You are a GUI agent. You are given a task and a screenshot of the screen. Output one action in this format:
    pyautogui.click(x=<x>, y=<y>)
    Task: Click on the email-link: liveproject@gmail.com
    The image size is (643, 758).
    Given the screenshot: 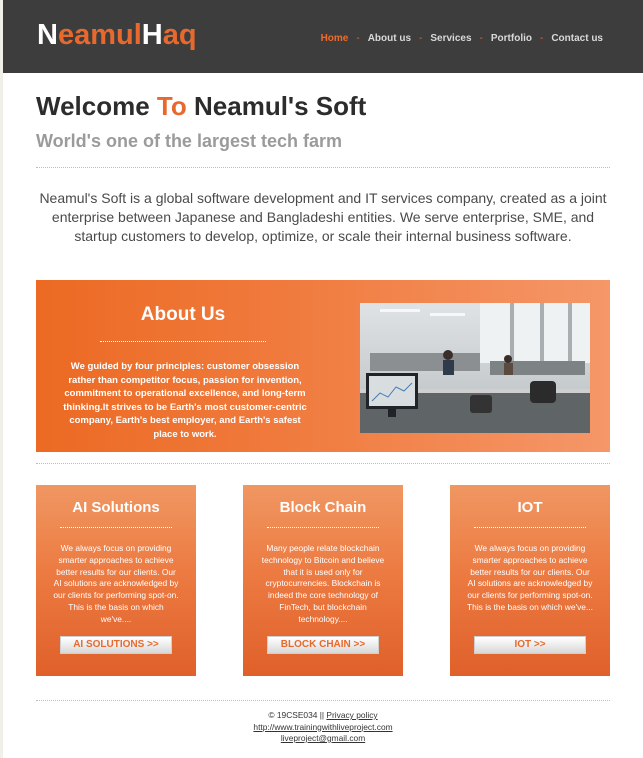 What is the action you would take?
    pyautogui.click(x=323, y=738)
    